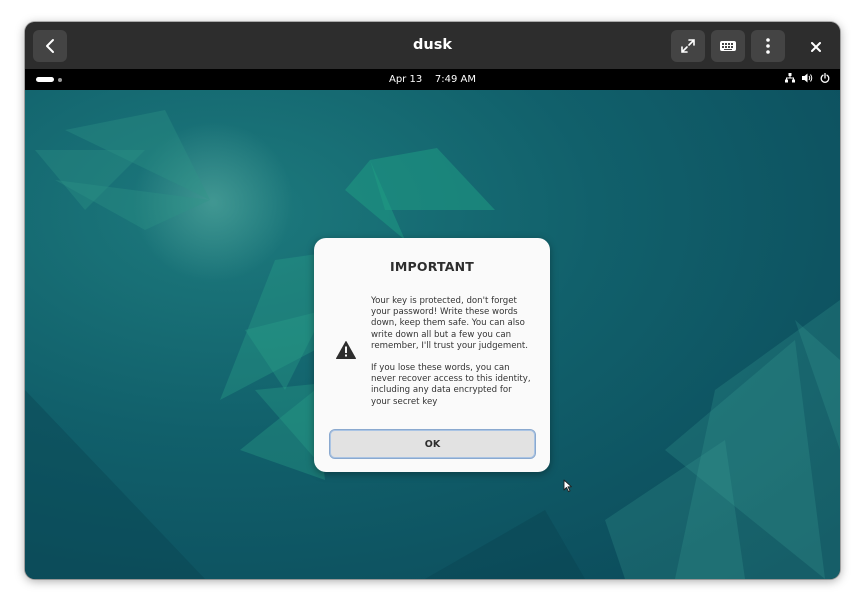 The image size is (865, 607). I want to click on gnome-top-bar: Apr 13 7:49 AM, so click(432, 79).